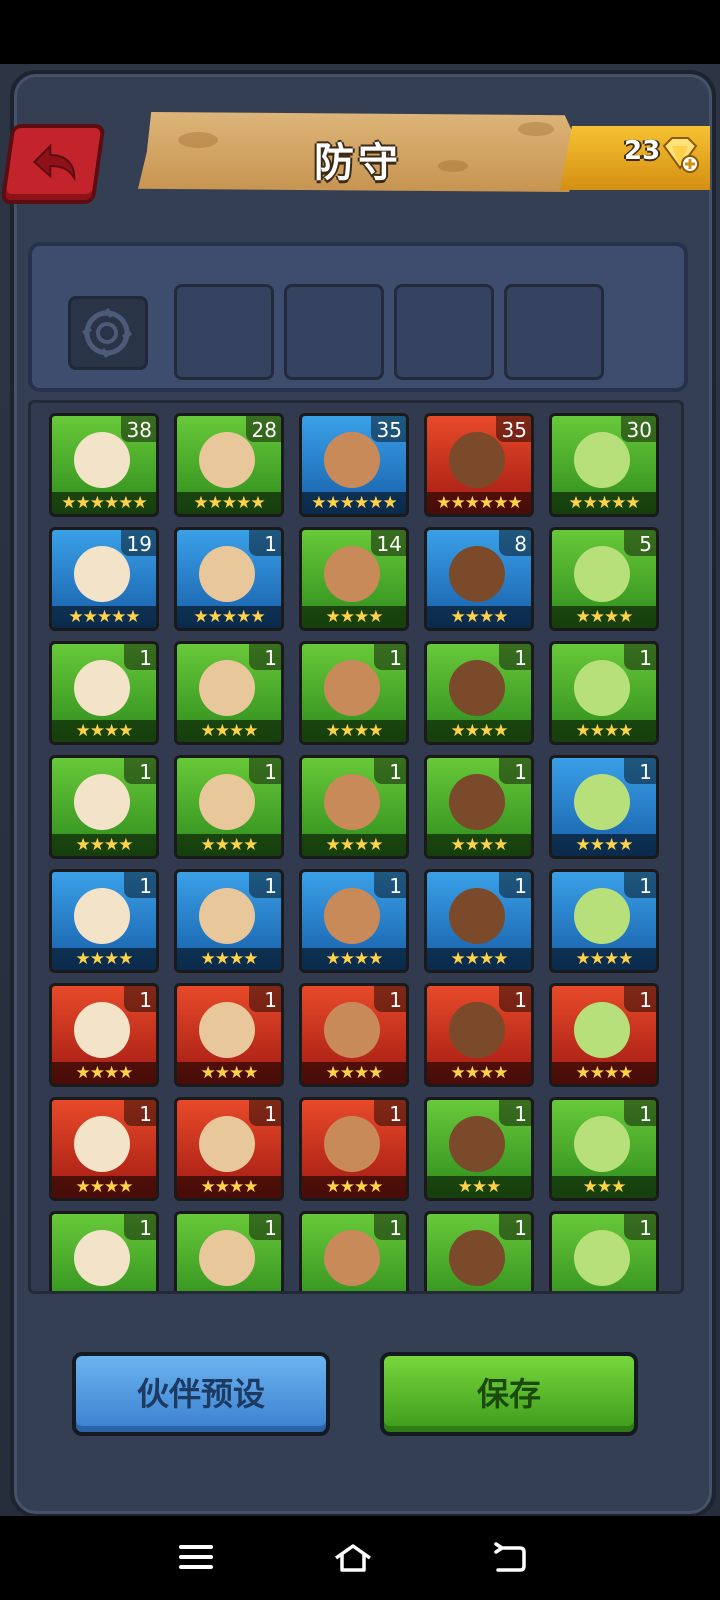  Describe the element at coordinates (638, 429) in the screenshot. I see `hero-level: 30` at that location.